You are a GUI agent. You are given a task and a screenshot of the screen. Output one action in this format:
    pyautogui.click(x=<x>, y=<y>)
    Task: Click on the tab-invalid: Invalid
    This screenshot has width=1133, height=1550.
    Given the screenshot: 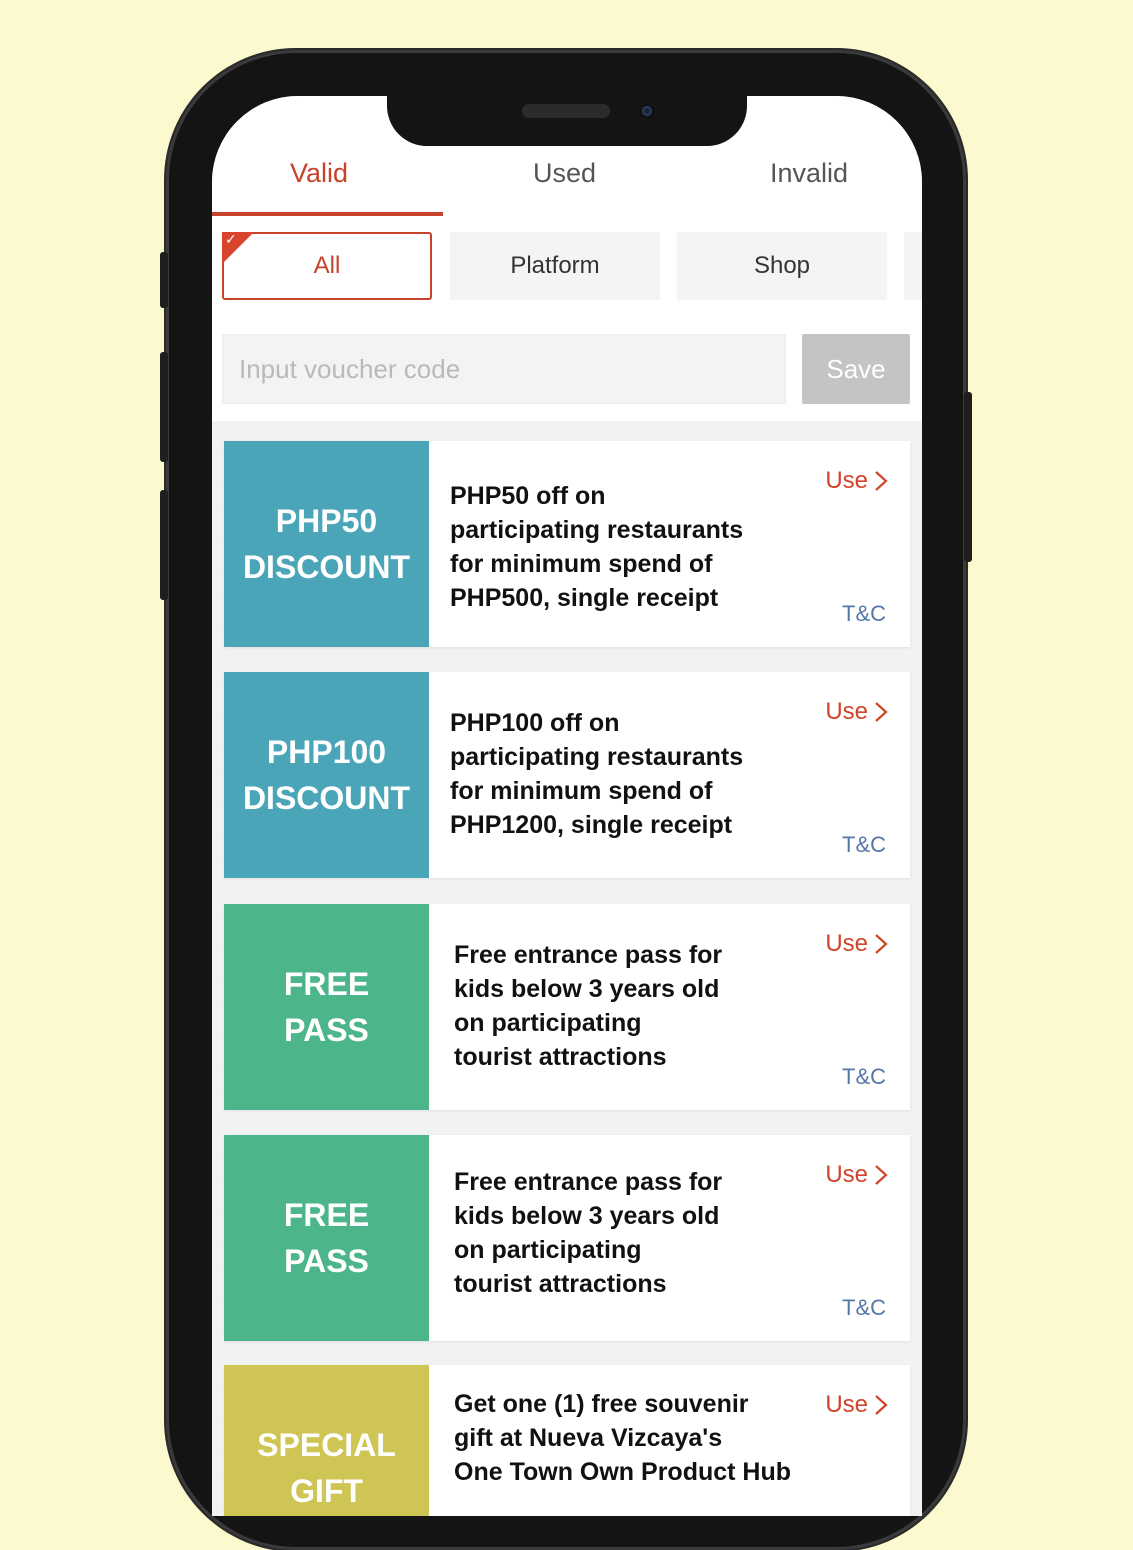 What is the action you would take?
    pyautogui.click(x=809, y=173)
    